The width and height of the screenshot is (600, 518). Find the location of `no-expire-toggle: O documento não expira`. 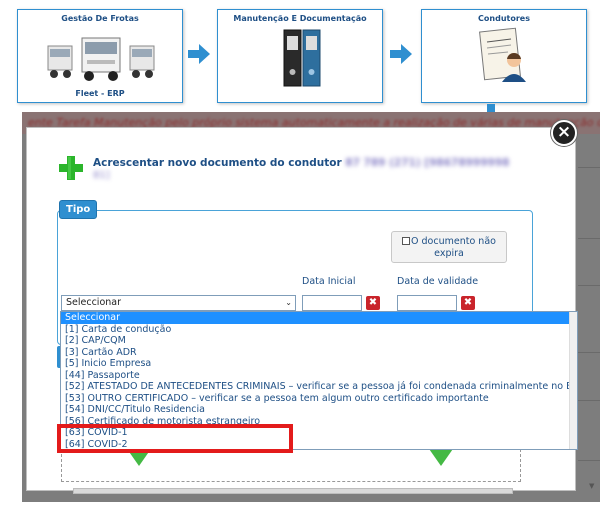

no-expire-toggle: O documento não expira is located at coordinates (449, 247).